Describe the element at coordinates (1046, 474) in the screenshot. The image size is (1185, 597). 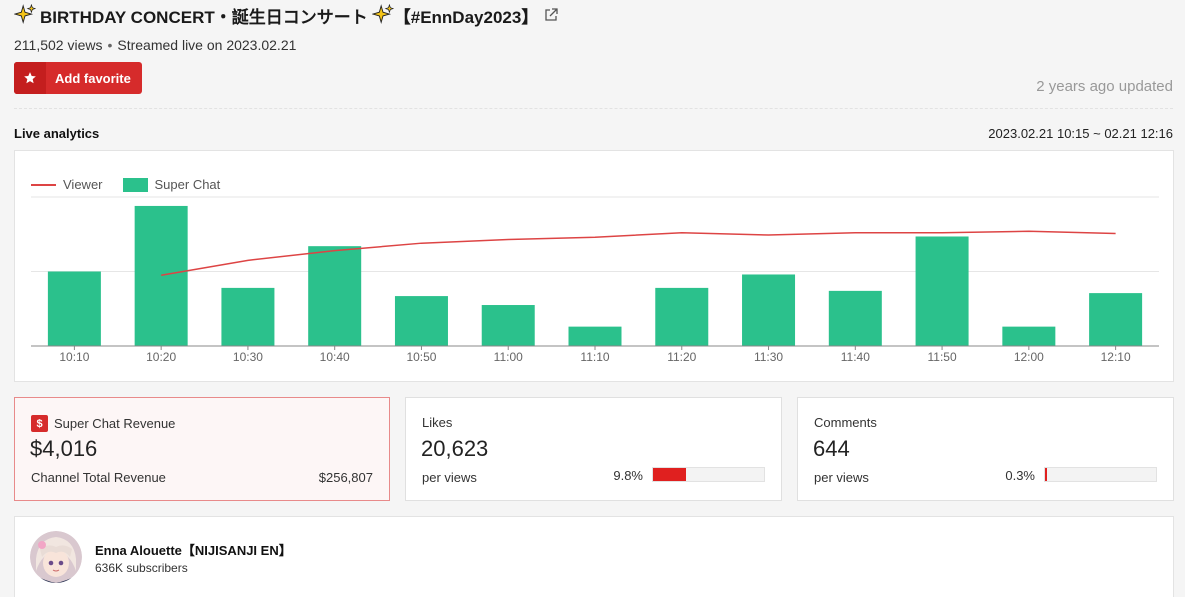
I see `comments-progress-fill` at that location.